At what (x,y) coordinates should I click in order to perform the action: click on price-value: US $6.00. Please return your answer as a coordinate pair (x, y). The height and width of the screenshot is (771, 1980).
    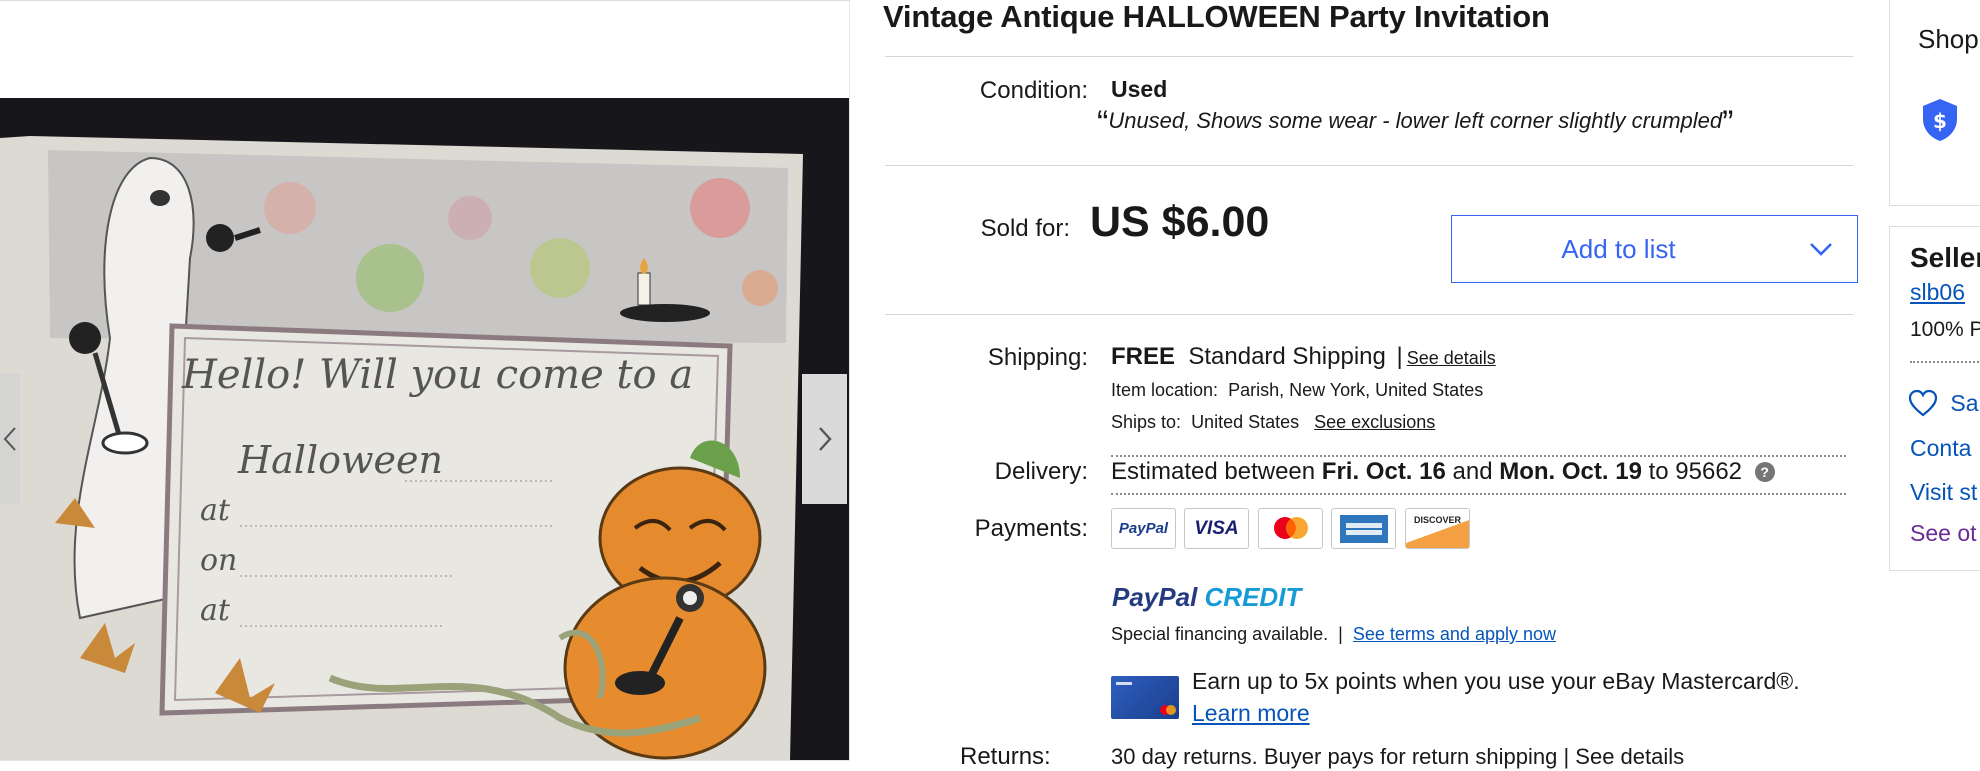
    Looking at the image, I should click on (1180, 222).